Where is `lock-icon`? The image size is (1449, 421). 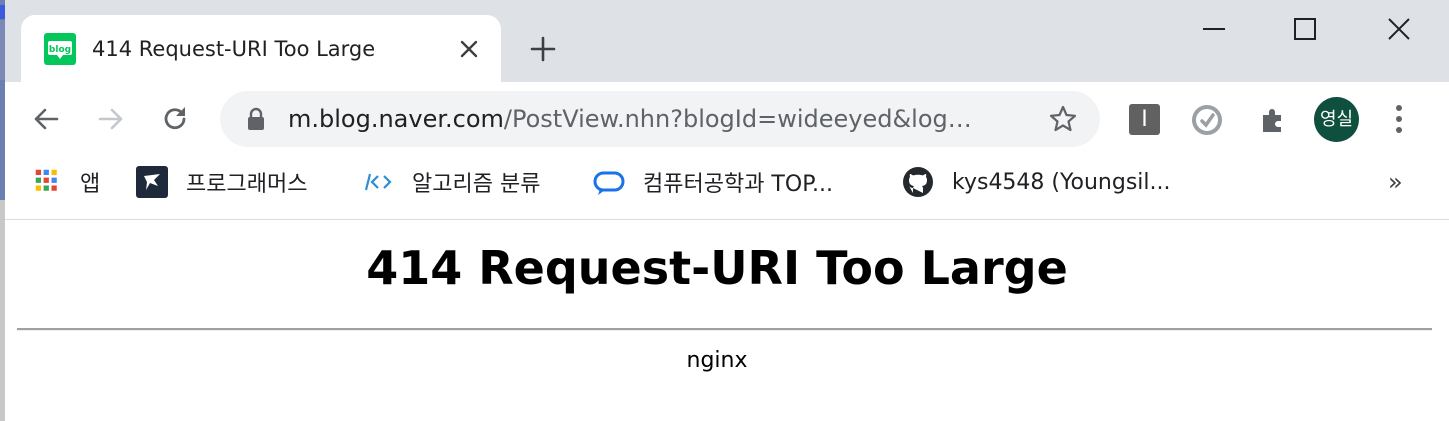 lock-icon is located at coordinates (256, 119).